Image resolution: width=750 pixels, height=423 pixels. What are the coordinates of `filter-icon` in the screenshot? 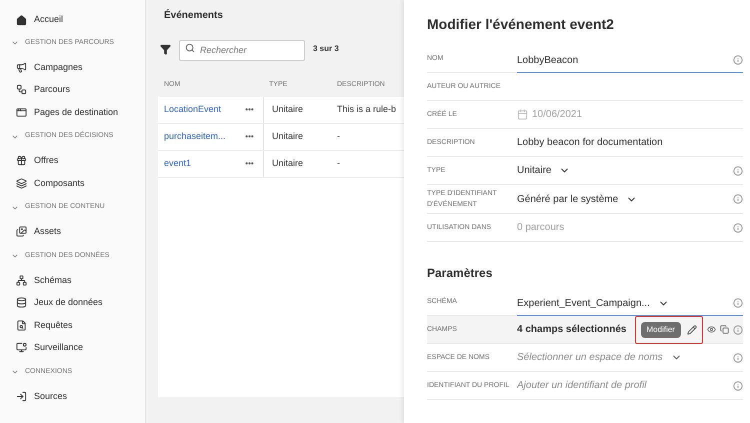 It's located at (165, 49).